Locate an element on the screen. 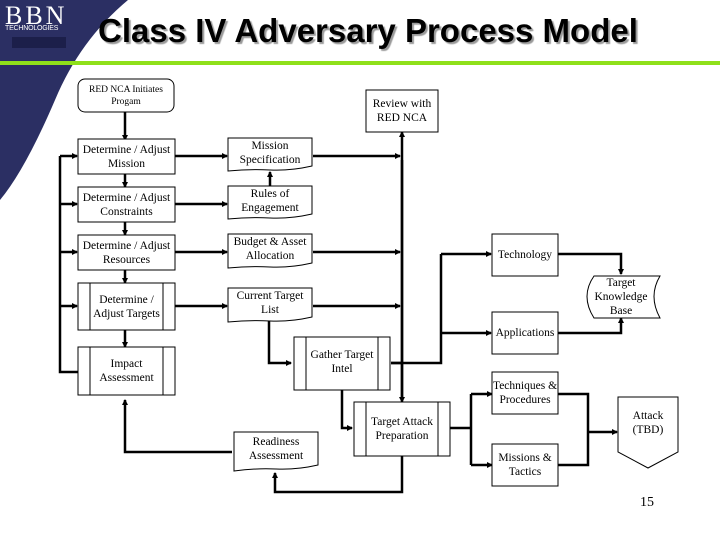  node-applications: Applications is located at coordinates (525, 333).